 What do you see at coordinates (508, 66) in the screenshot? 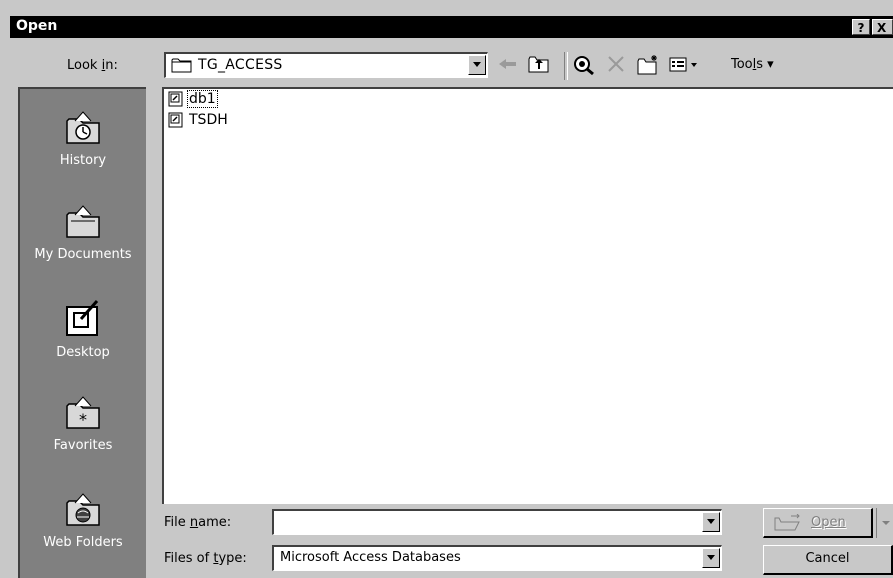
I see `back-icon` at bounding box center [508, 66].